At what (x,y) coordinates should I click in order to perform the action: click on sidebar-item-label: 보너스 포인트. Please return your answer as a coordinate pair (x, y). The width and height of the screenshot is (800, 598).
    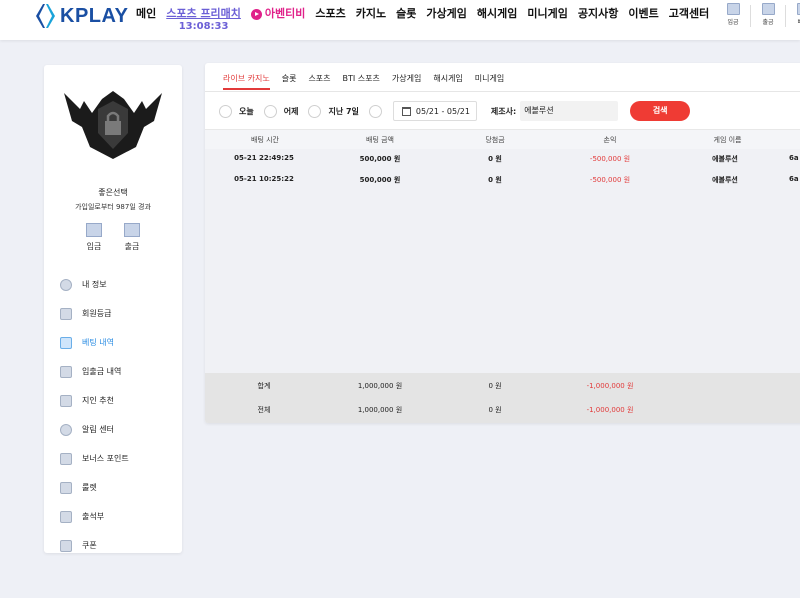
    Looking at the image, I should click on (105, 458).